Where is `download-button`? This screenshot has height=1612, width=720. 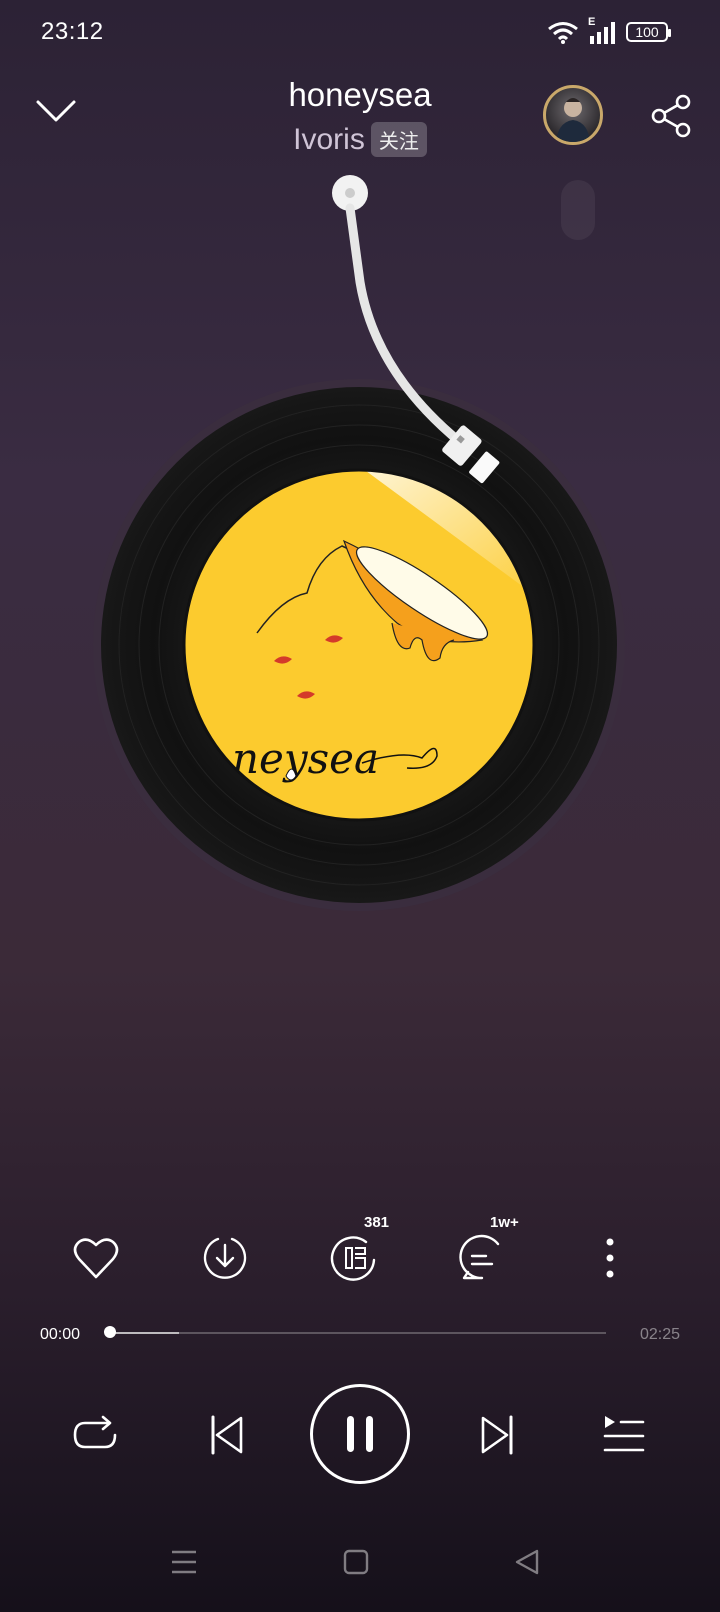 download-button is located at coordinates (225, 1258).